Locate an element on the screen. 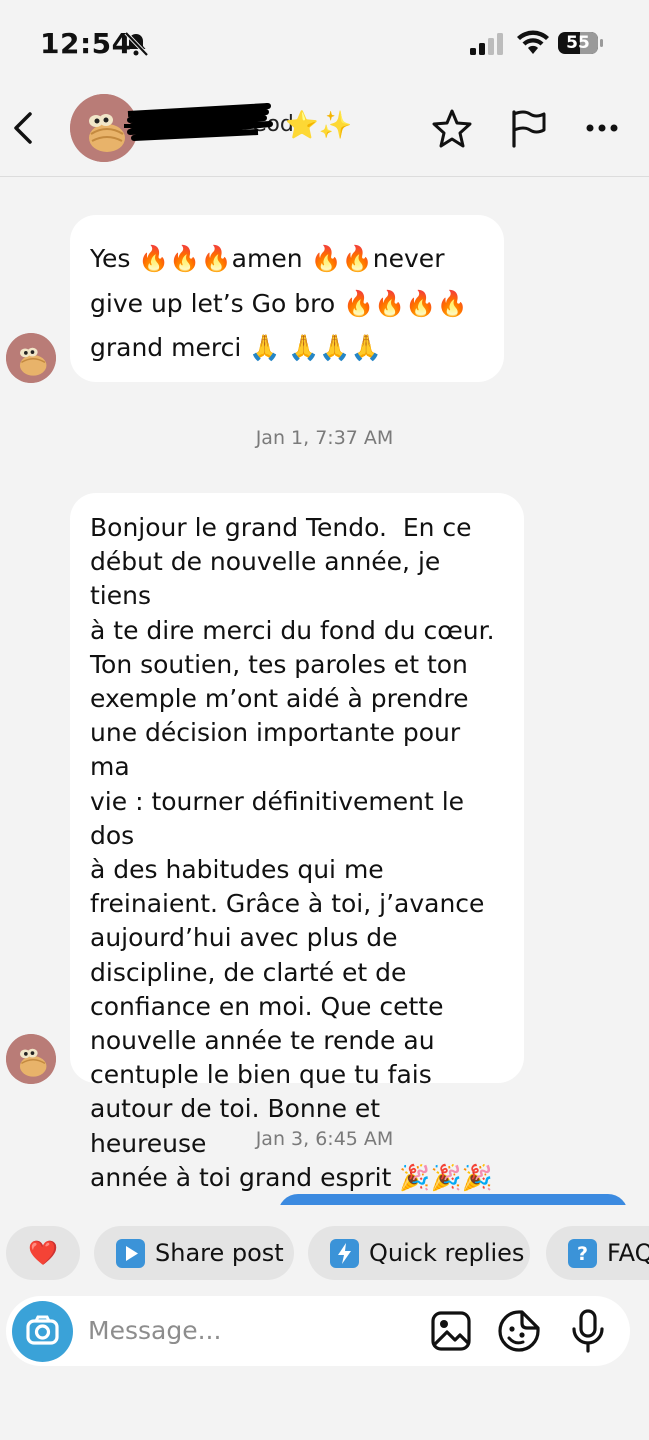 Image resolution: width=649 pixels, height=1440 pixels. camera-button is located at coordinates (42, 1331).